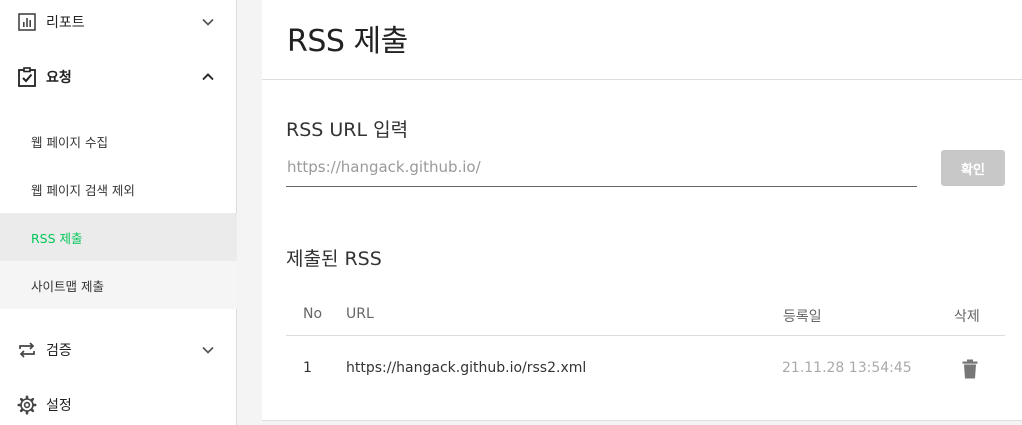  Describe the element at coordinates (208, 77) in the screenshot. I see `chevron-up-icon` at that location.